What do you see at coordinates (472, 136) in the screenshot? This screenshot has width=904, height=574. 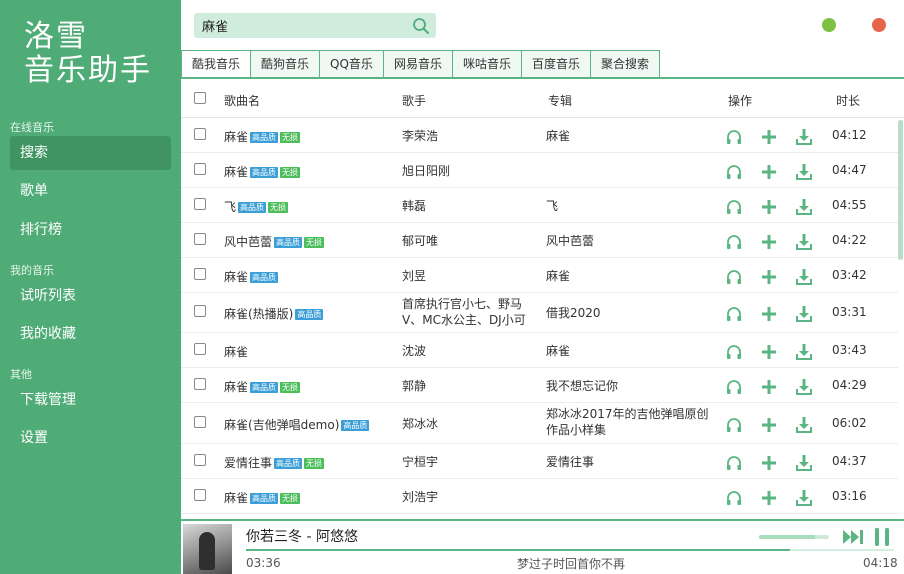 I see `singer-cell: 李荣浩` at bounding box center [472, 136].